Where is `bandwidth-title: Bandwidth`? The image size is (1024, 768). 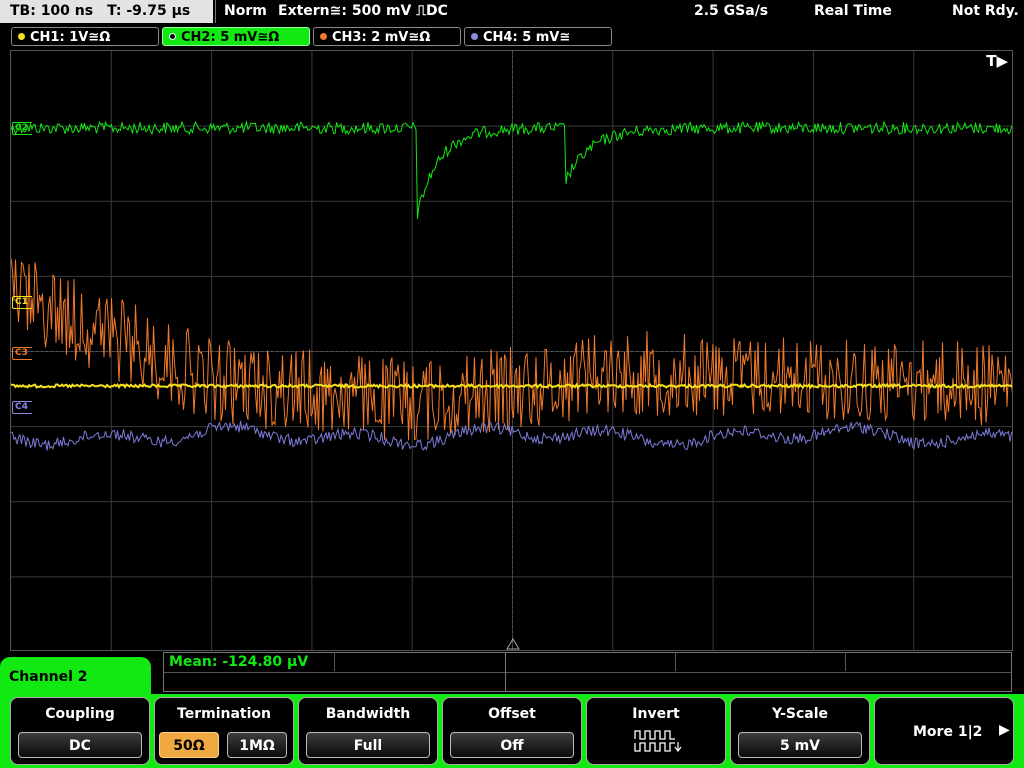
bandwidth-title: Bandwidth is located at coordinates (368, 714).